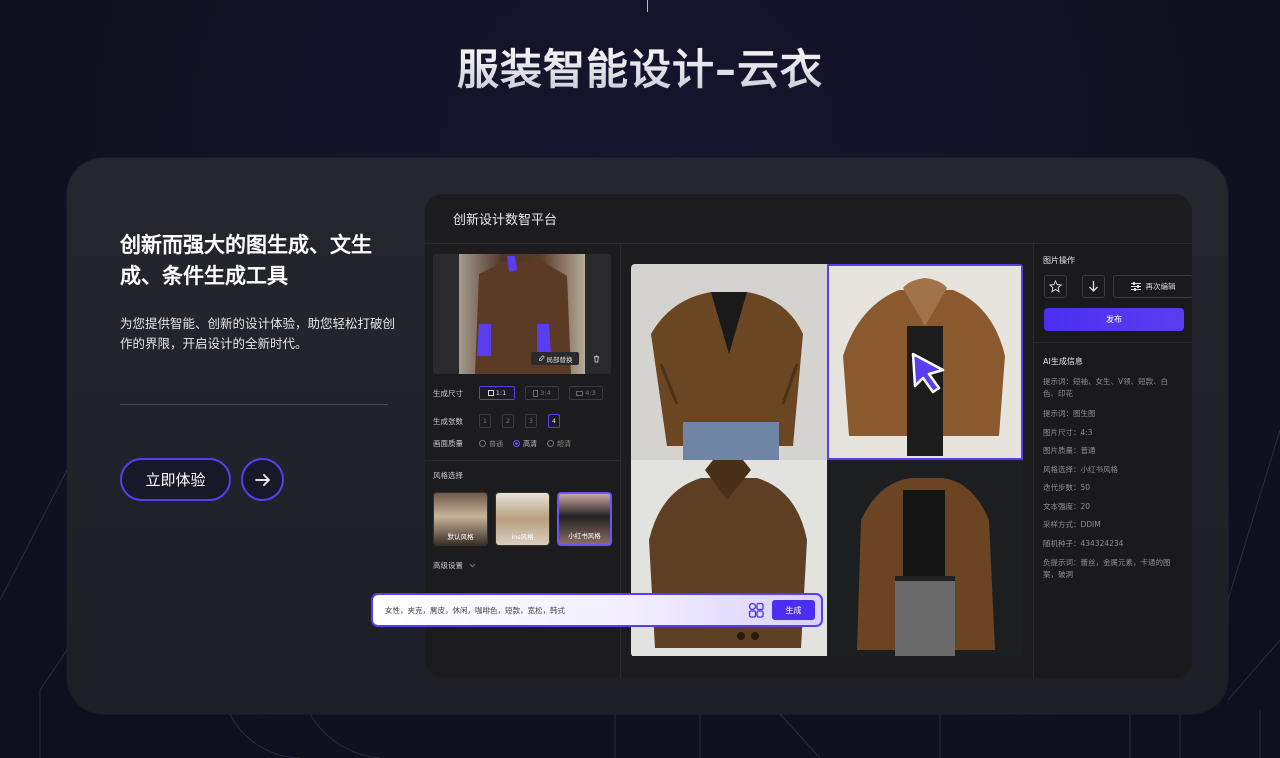  I want to click on style-card-label: ins风格, so click(522, 537).